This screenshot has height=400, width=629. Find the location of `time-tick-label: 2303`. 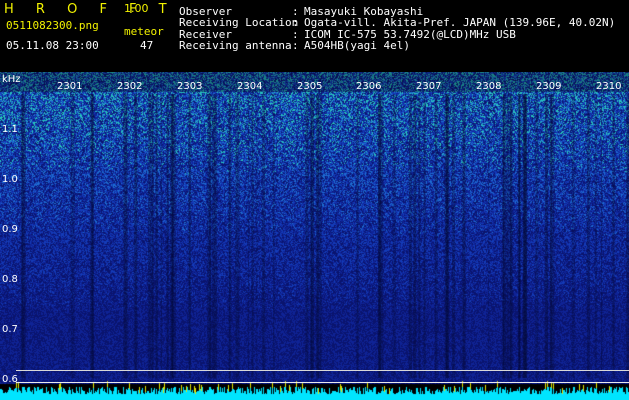

time-tick-label: 2303 is located at coordinates (190, 86).